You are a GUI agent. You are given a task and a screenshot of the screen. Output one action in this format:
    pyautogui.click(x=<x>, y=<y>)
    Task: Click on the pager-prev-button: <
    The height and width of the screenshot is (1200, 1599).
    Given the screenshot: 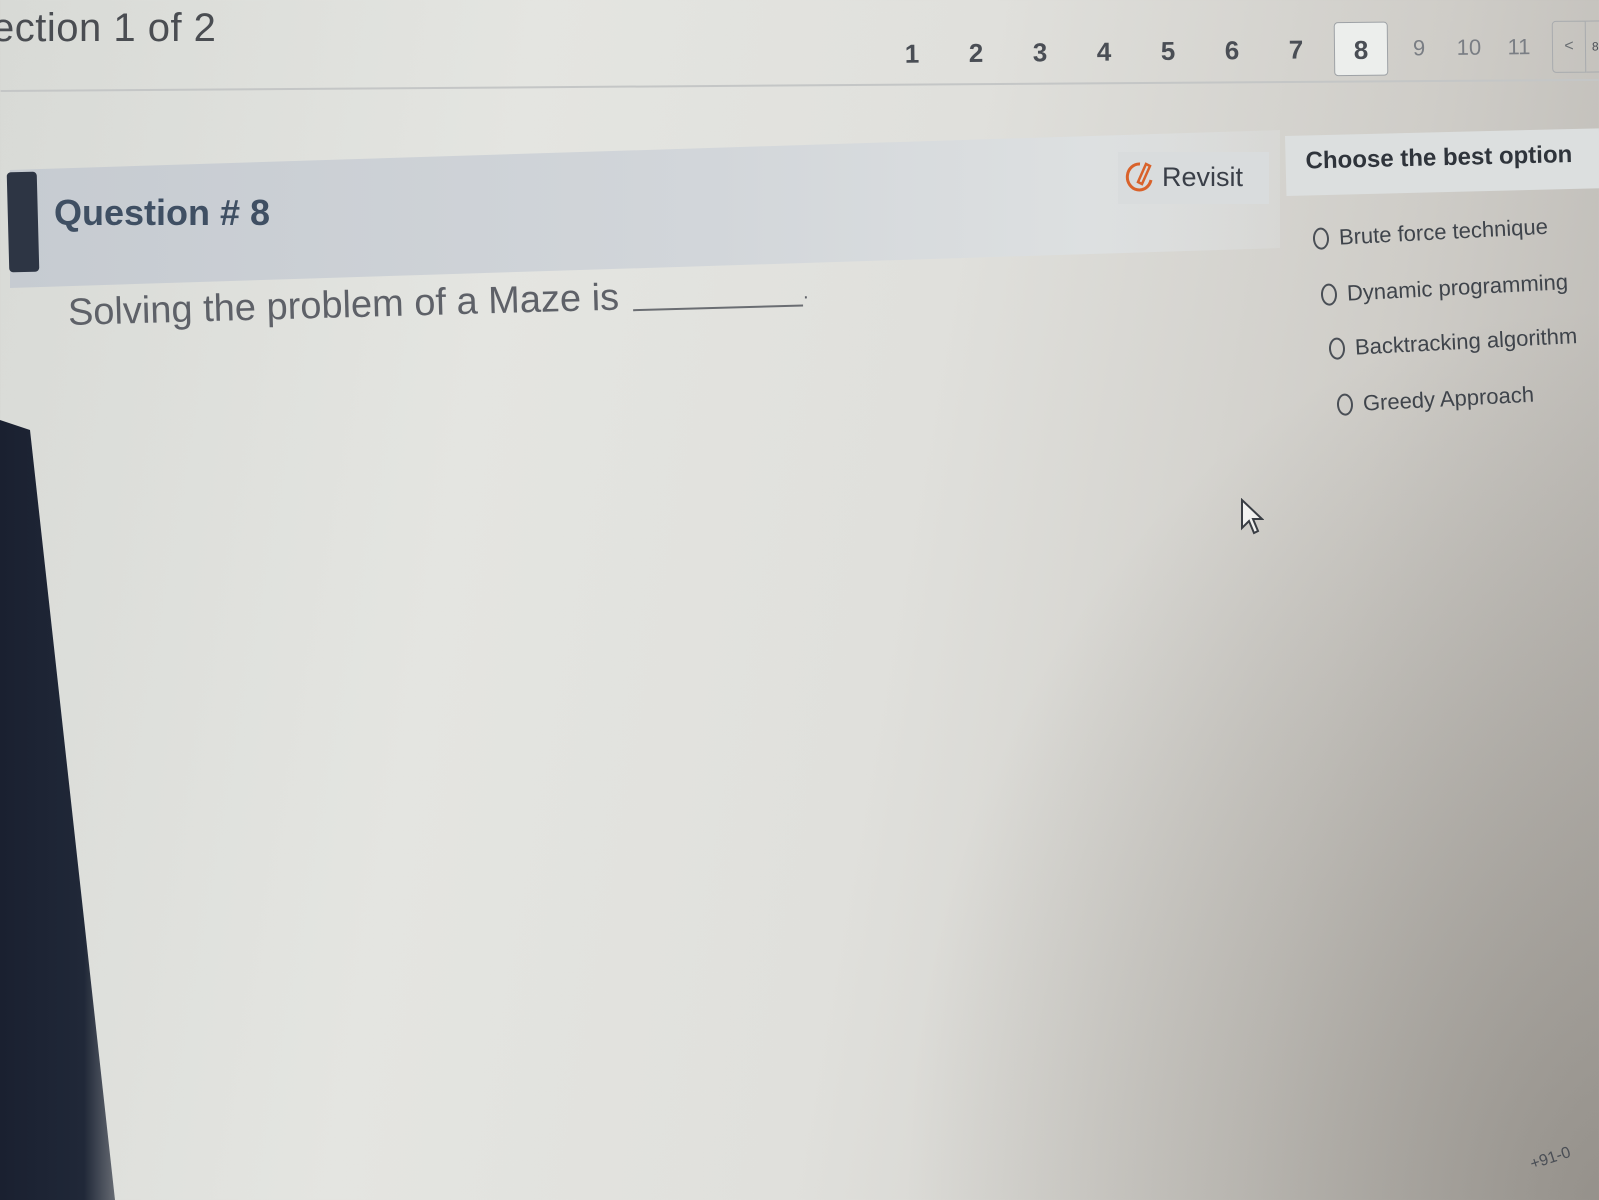 What is the action you would take?
    pyautogui.click(x=1569, y=46)
    